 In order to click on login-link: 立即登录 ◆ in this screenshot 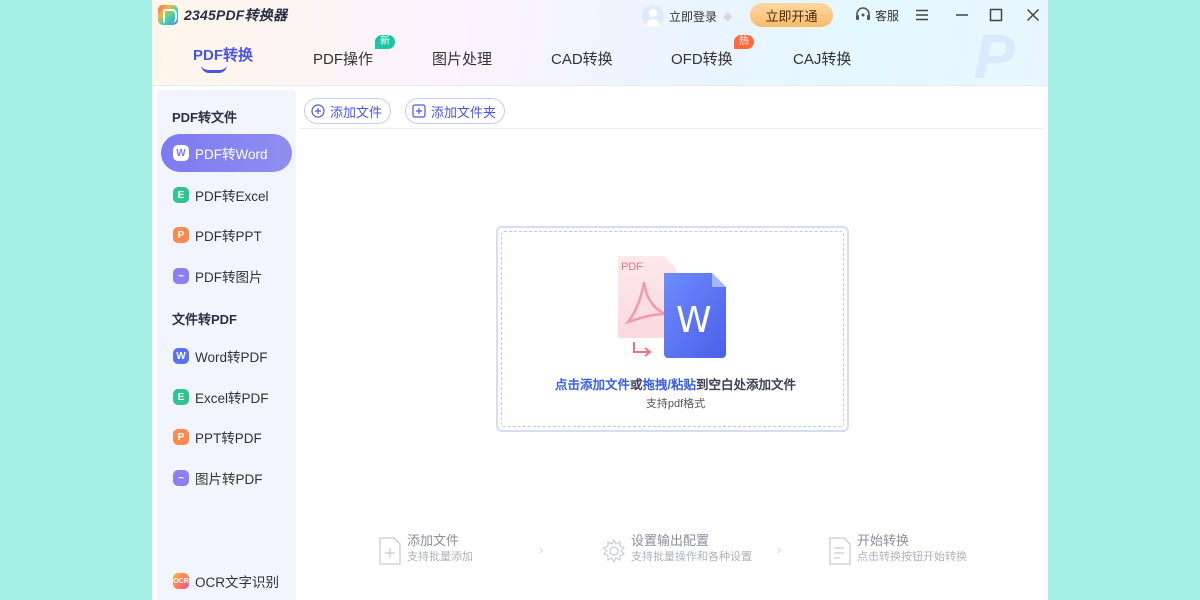, I will do `click(687, 16)`.